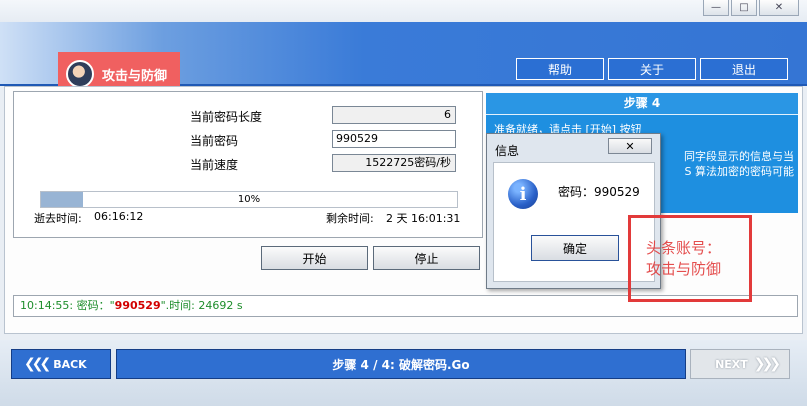 The height and width of the screenshot is (406, 807). What do you see at coordinates (767, 364) in the screenshot?
I see `chevron-right-icon: ❯❯❯` at bounding box center [767, 364].